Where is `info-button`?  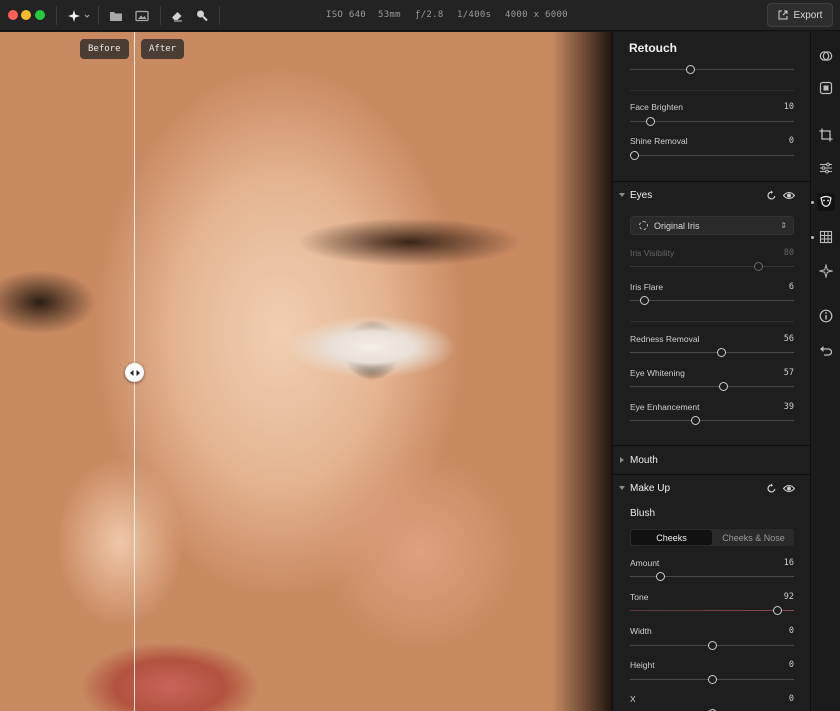
info-button is located at coordinates (826, 316).